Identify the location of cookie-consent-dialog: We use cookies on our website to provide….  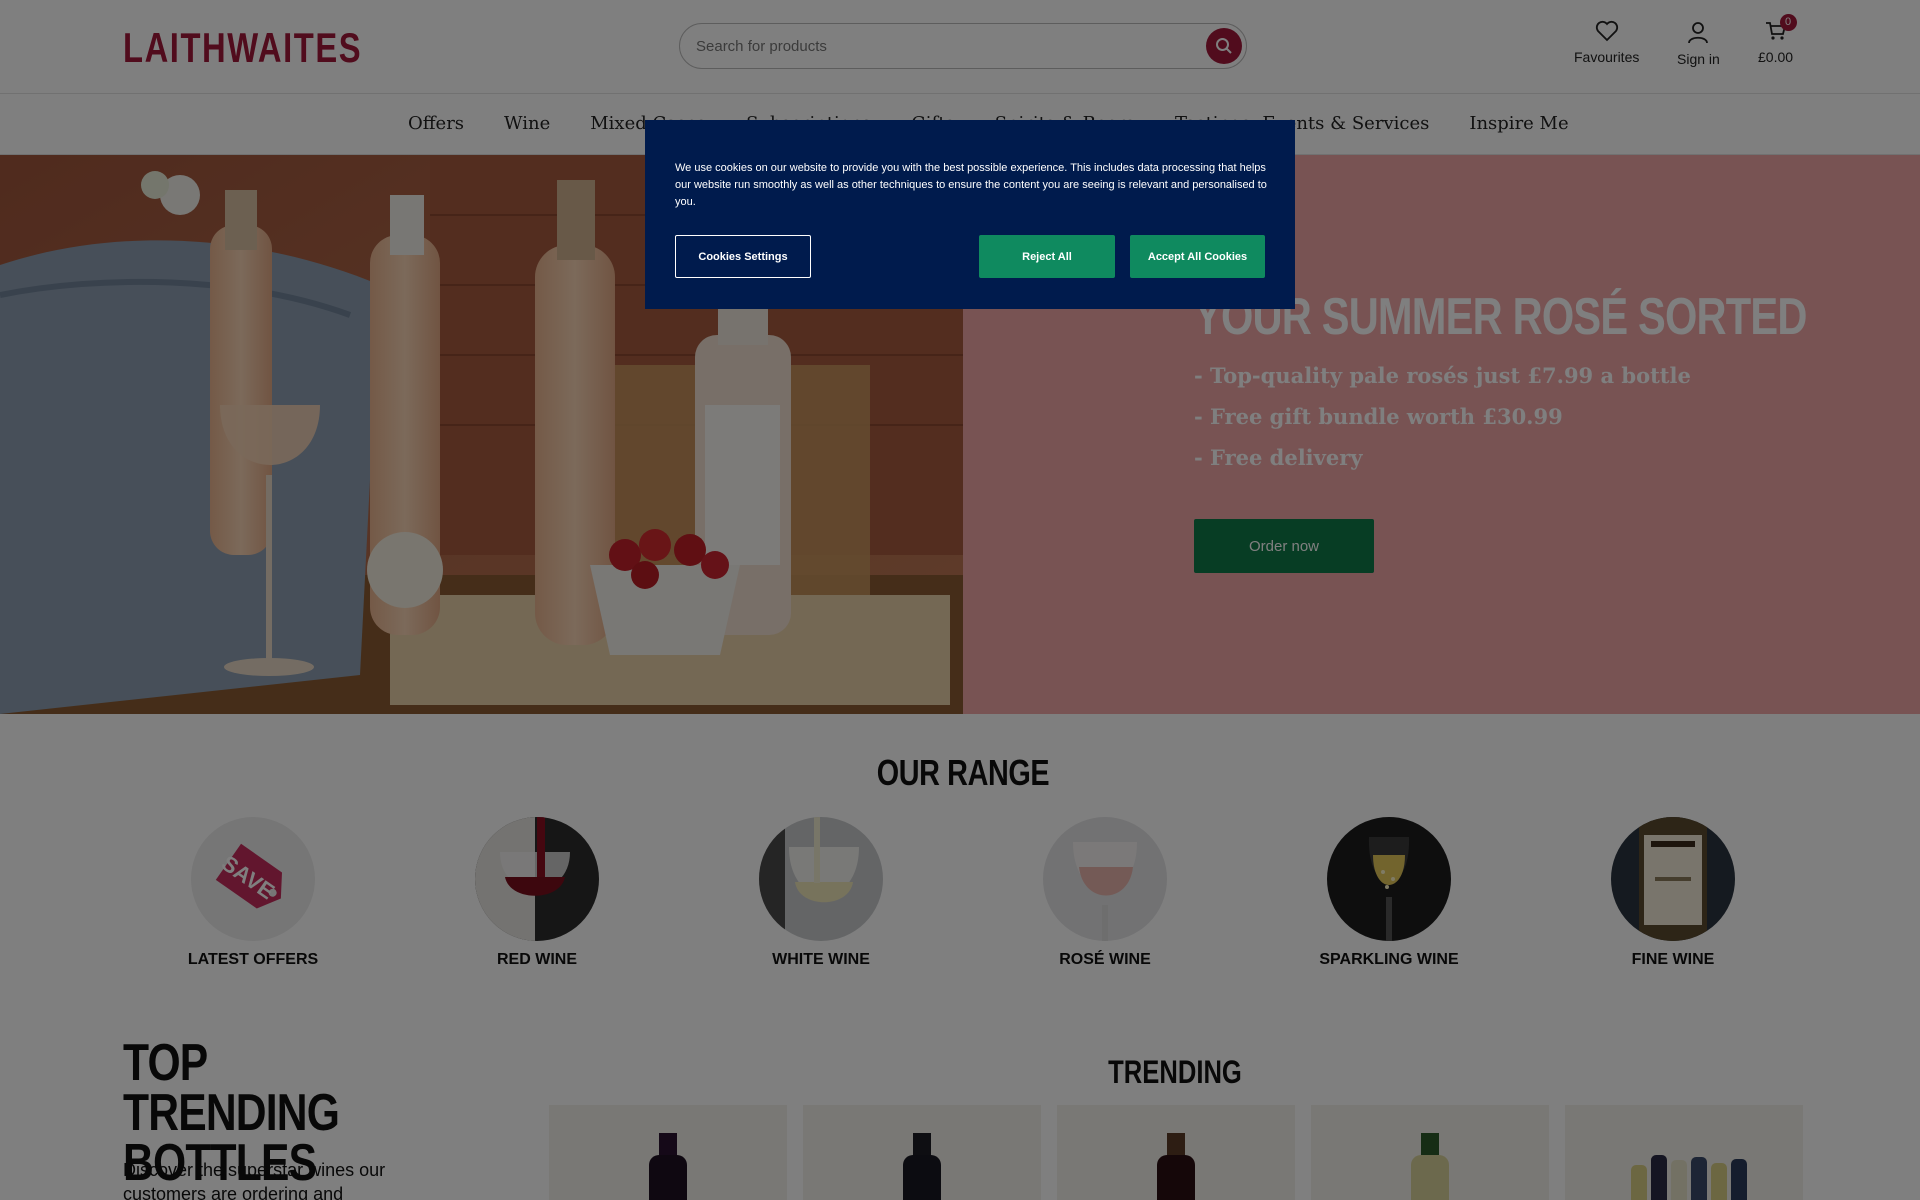
(970, 214).